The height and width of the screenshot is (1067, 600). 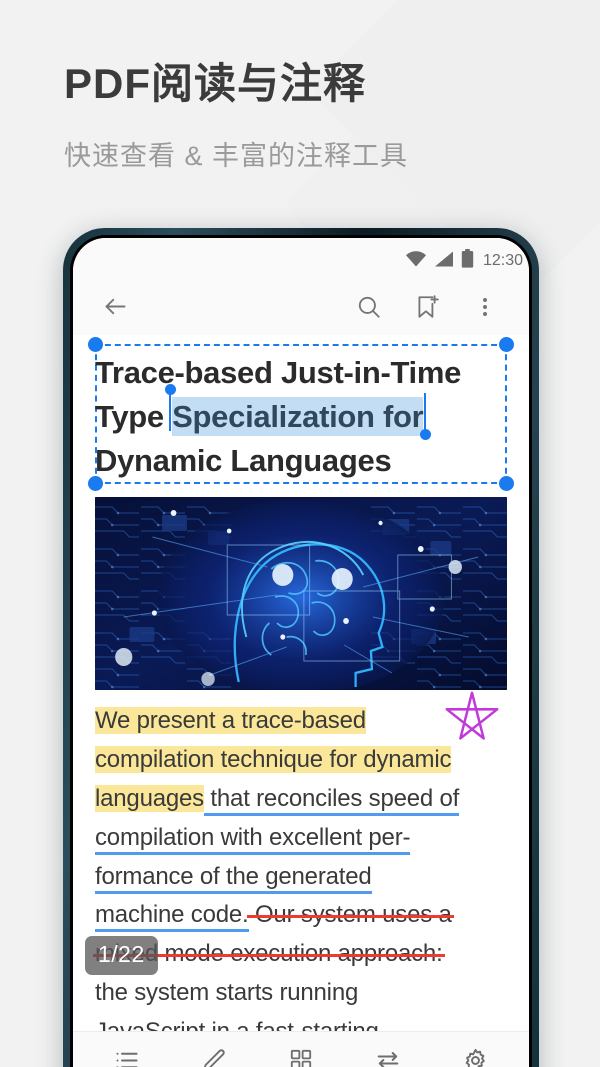 What do you see at coordinates (172, 917) in the screenshot?
I see `underline-annotation-4: machine code.` at bounding box center [172, 917].